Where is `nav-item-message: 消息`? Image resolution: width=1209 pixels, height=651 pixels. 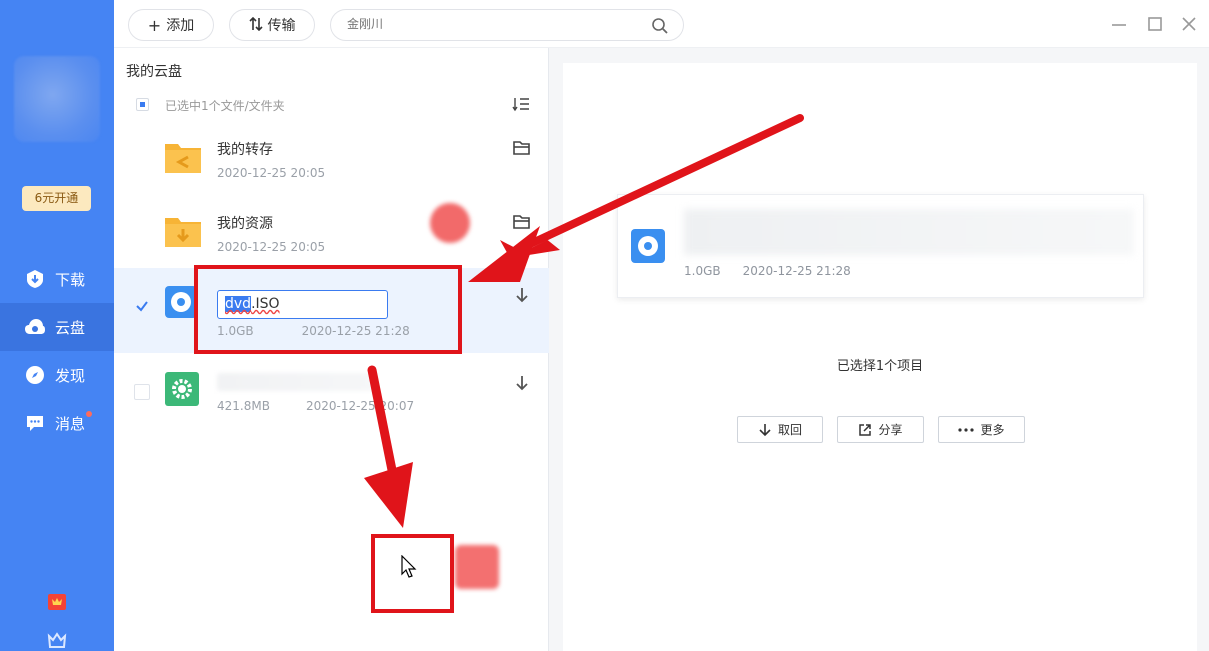
nav-item-message: 消息 is located at coordinates (57, 423).